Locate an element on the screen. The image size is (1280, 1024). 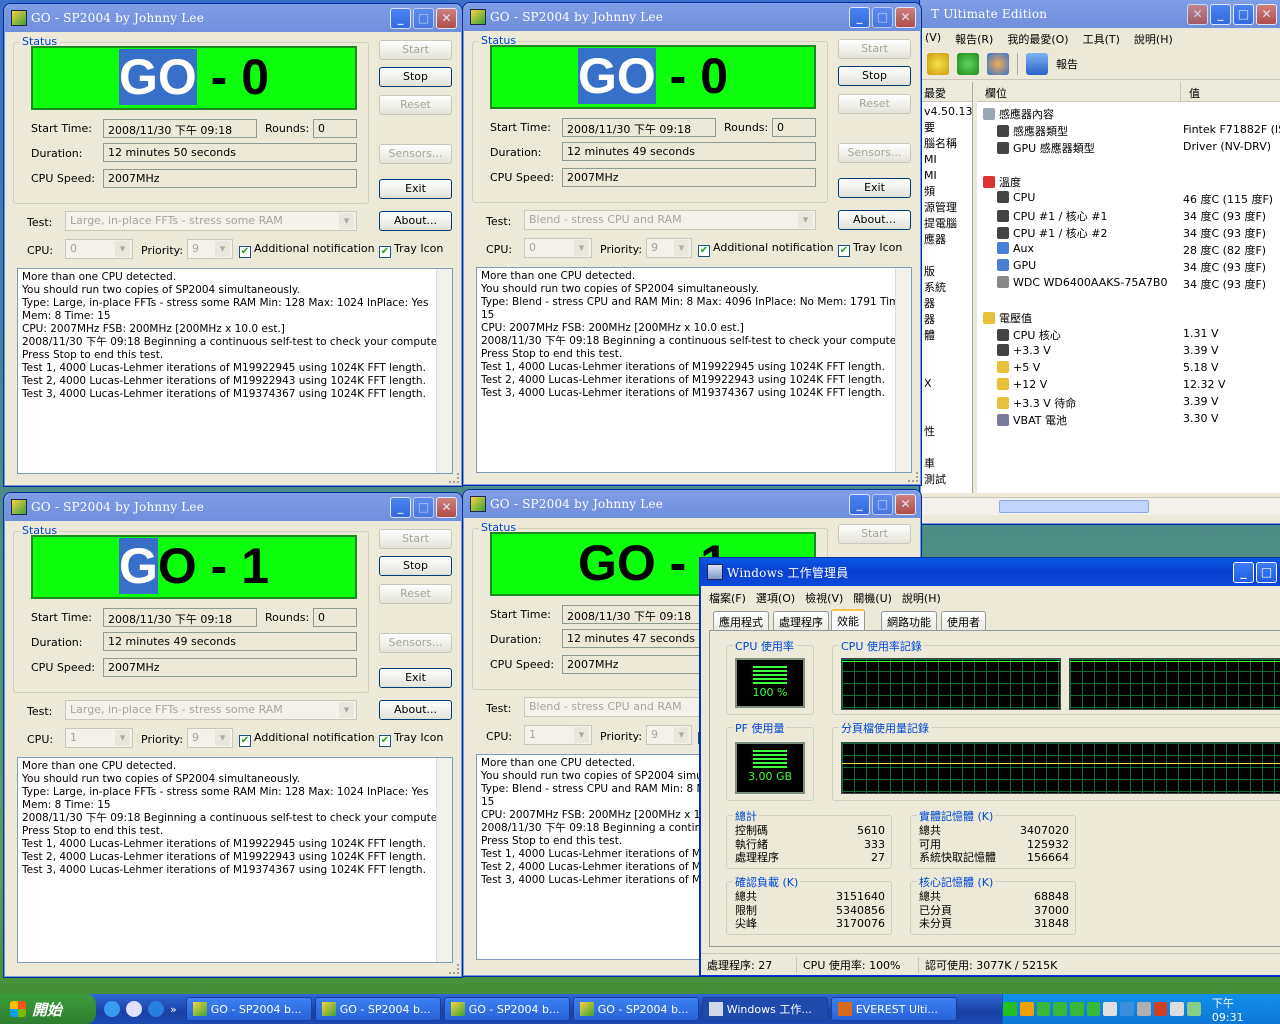
sensor-field: GPU is located at coordinates (1016, 265).